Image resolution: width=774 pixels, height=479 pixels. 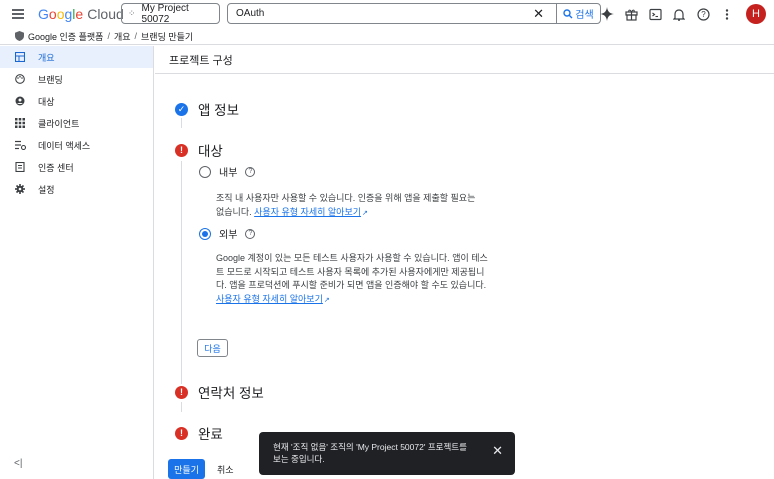 What do you see at coordinates (20, 189) in the screenshot?
I see `gear-icon` at bounding box center [20, 189].